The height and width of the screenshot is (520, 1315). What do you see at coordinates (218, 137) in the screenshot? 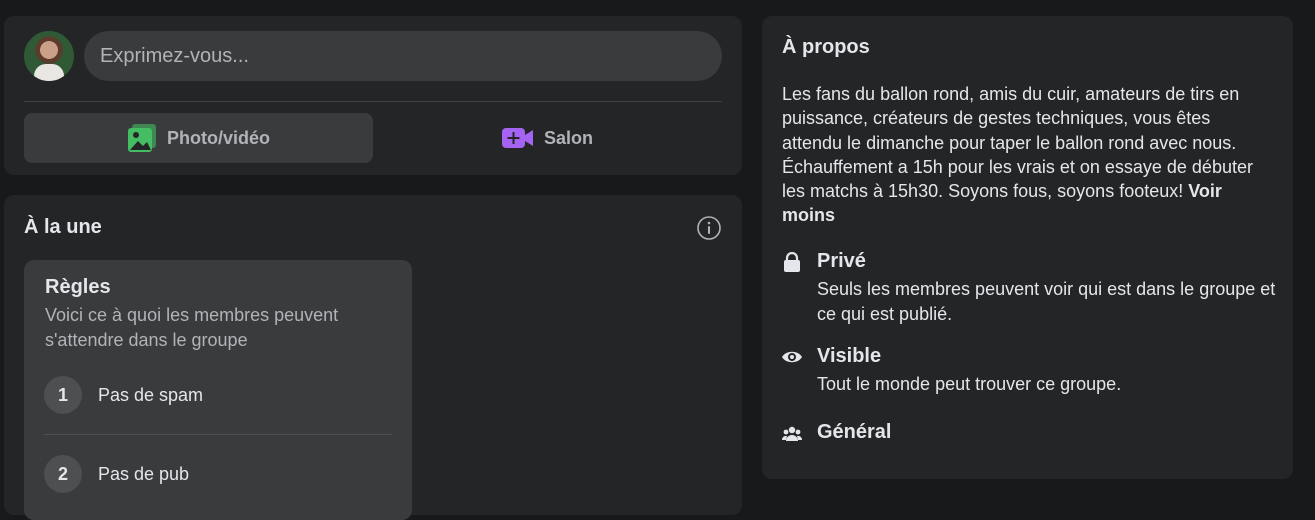
I see `photo-video-label: Photo/vidéo` at bounding box center [218, 137].